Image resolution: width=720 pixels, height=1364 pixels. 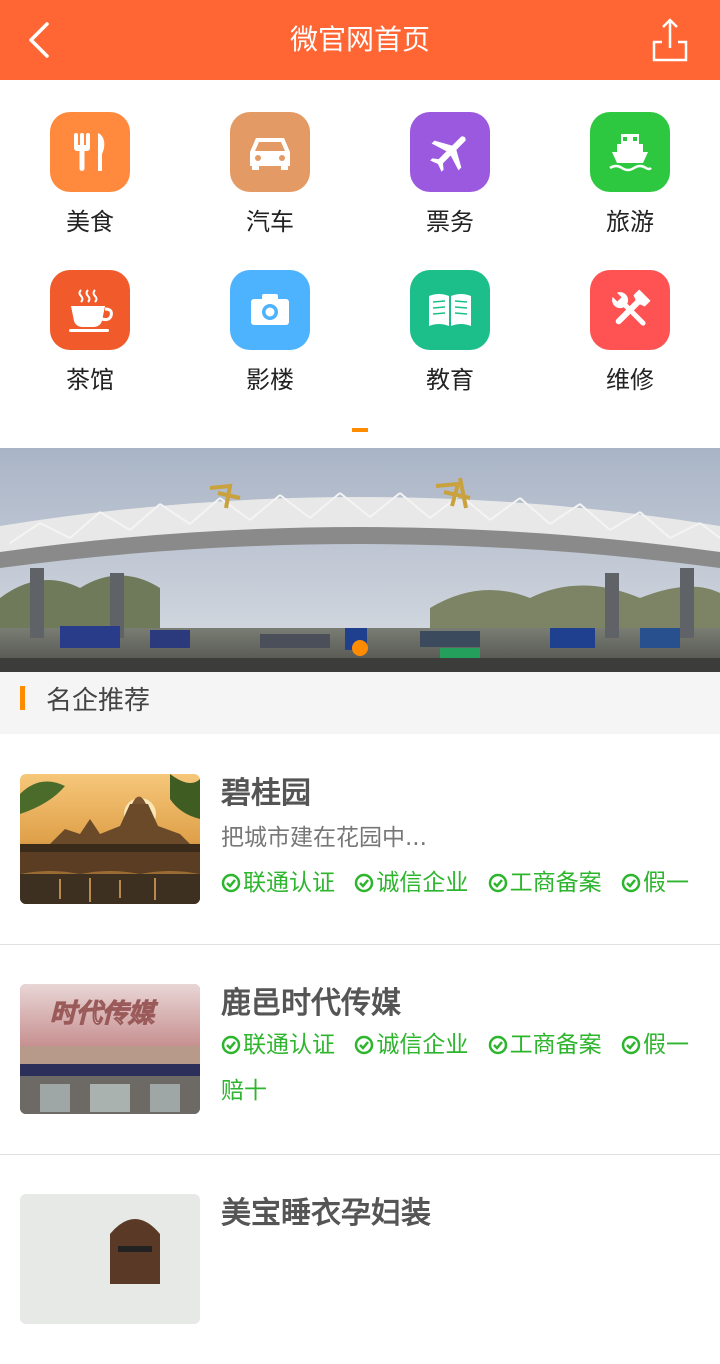 I want to click on car-icon, so click(x=270, y=152).